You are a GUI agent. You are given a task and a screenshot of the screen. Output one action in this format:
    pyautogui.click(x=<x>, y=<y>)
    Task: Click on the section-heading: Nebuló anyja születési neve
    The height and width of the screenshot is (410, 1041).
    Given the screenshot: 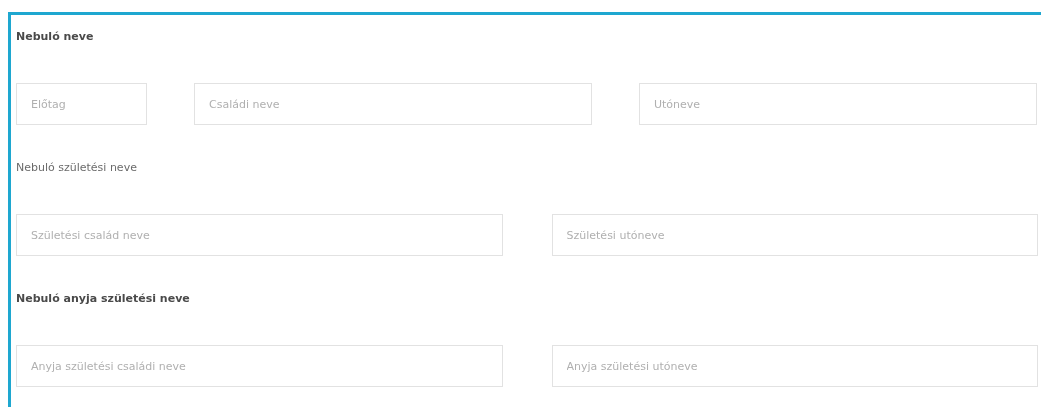 What is the action you would take?
    pyautogui.click(x=103, y=299)
    